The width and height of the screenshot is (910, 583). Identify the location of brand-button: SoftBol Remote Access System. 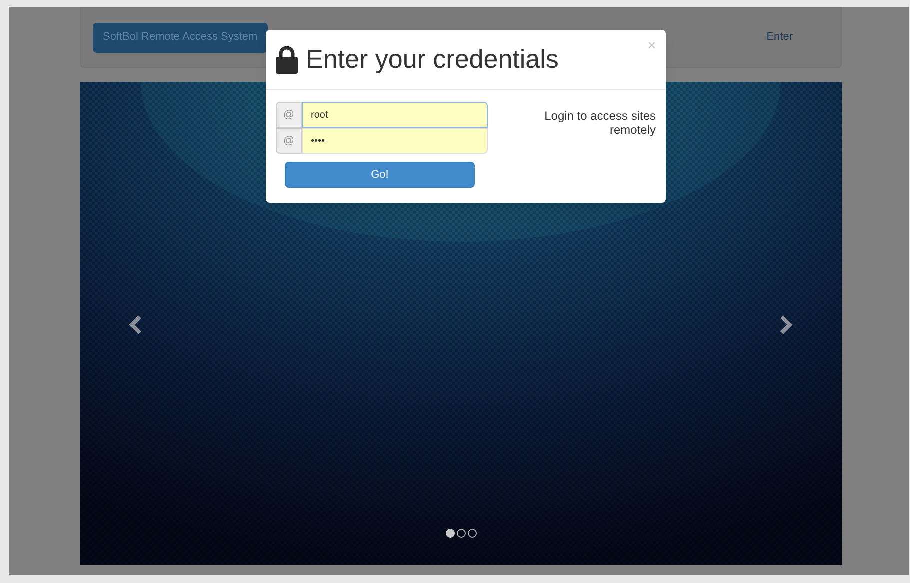
(180, 37).